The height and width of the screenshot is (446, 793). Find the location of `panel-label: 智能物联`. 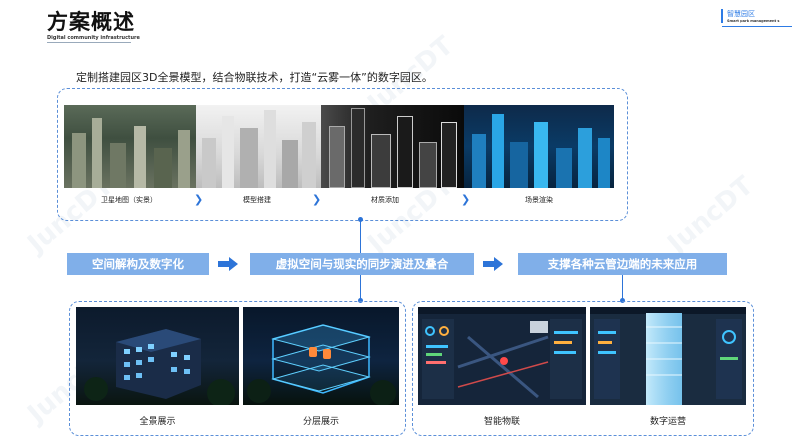

panel-label: 智能物联 is located at coordinates (501, 422).